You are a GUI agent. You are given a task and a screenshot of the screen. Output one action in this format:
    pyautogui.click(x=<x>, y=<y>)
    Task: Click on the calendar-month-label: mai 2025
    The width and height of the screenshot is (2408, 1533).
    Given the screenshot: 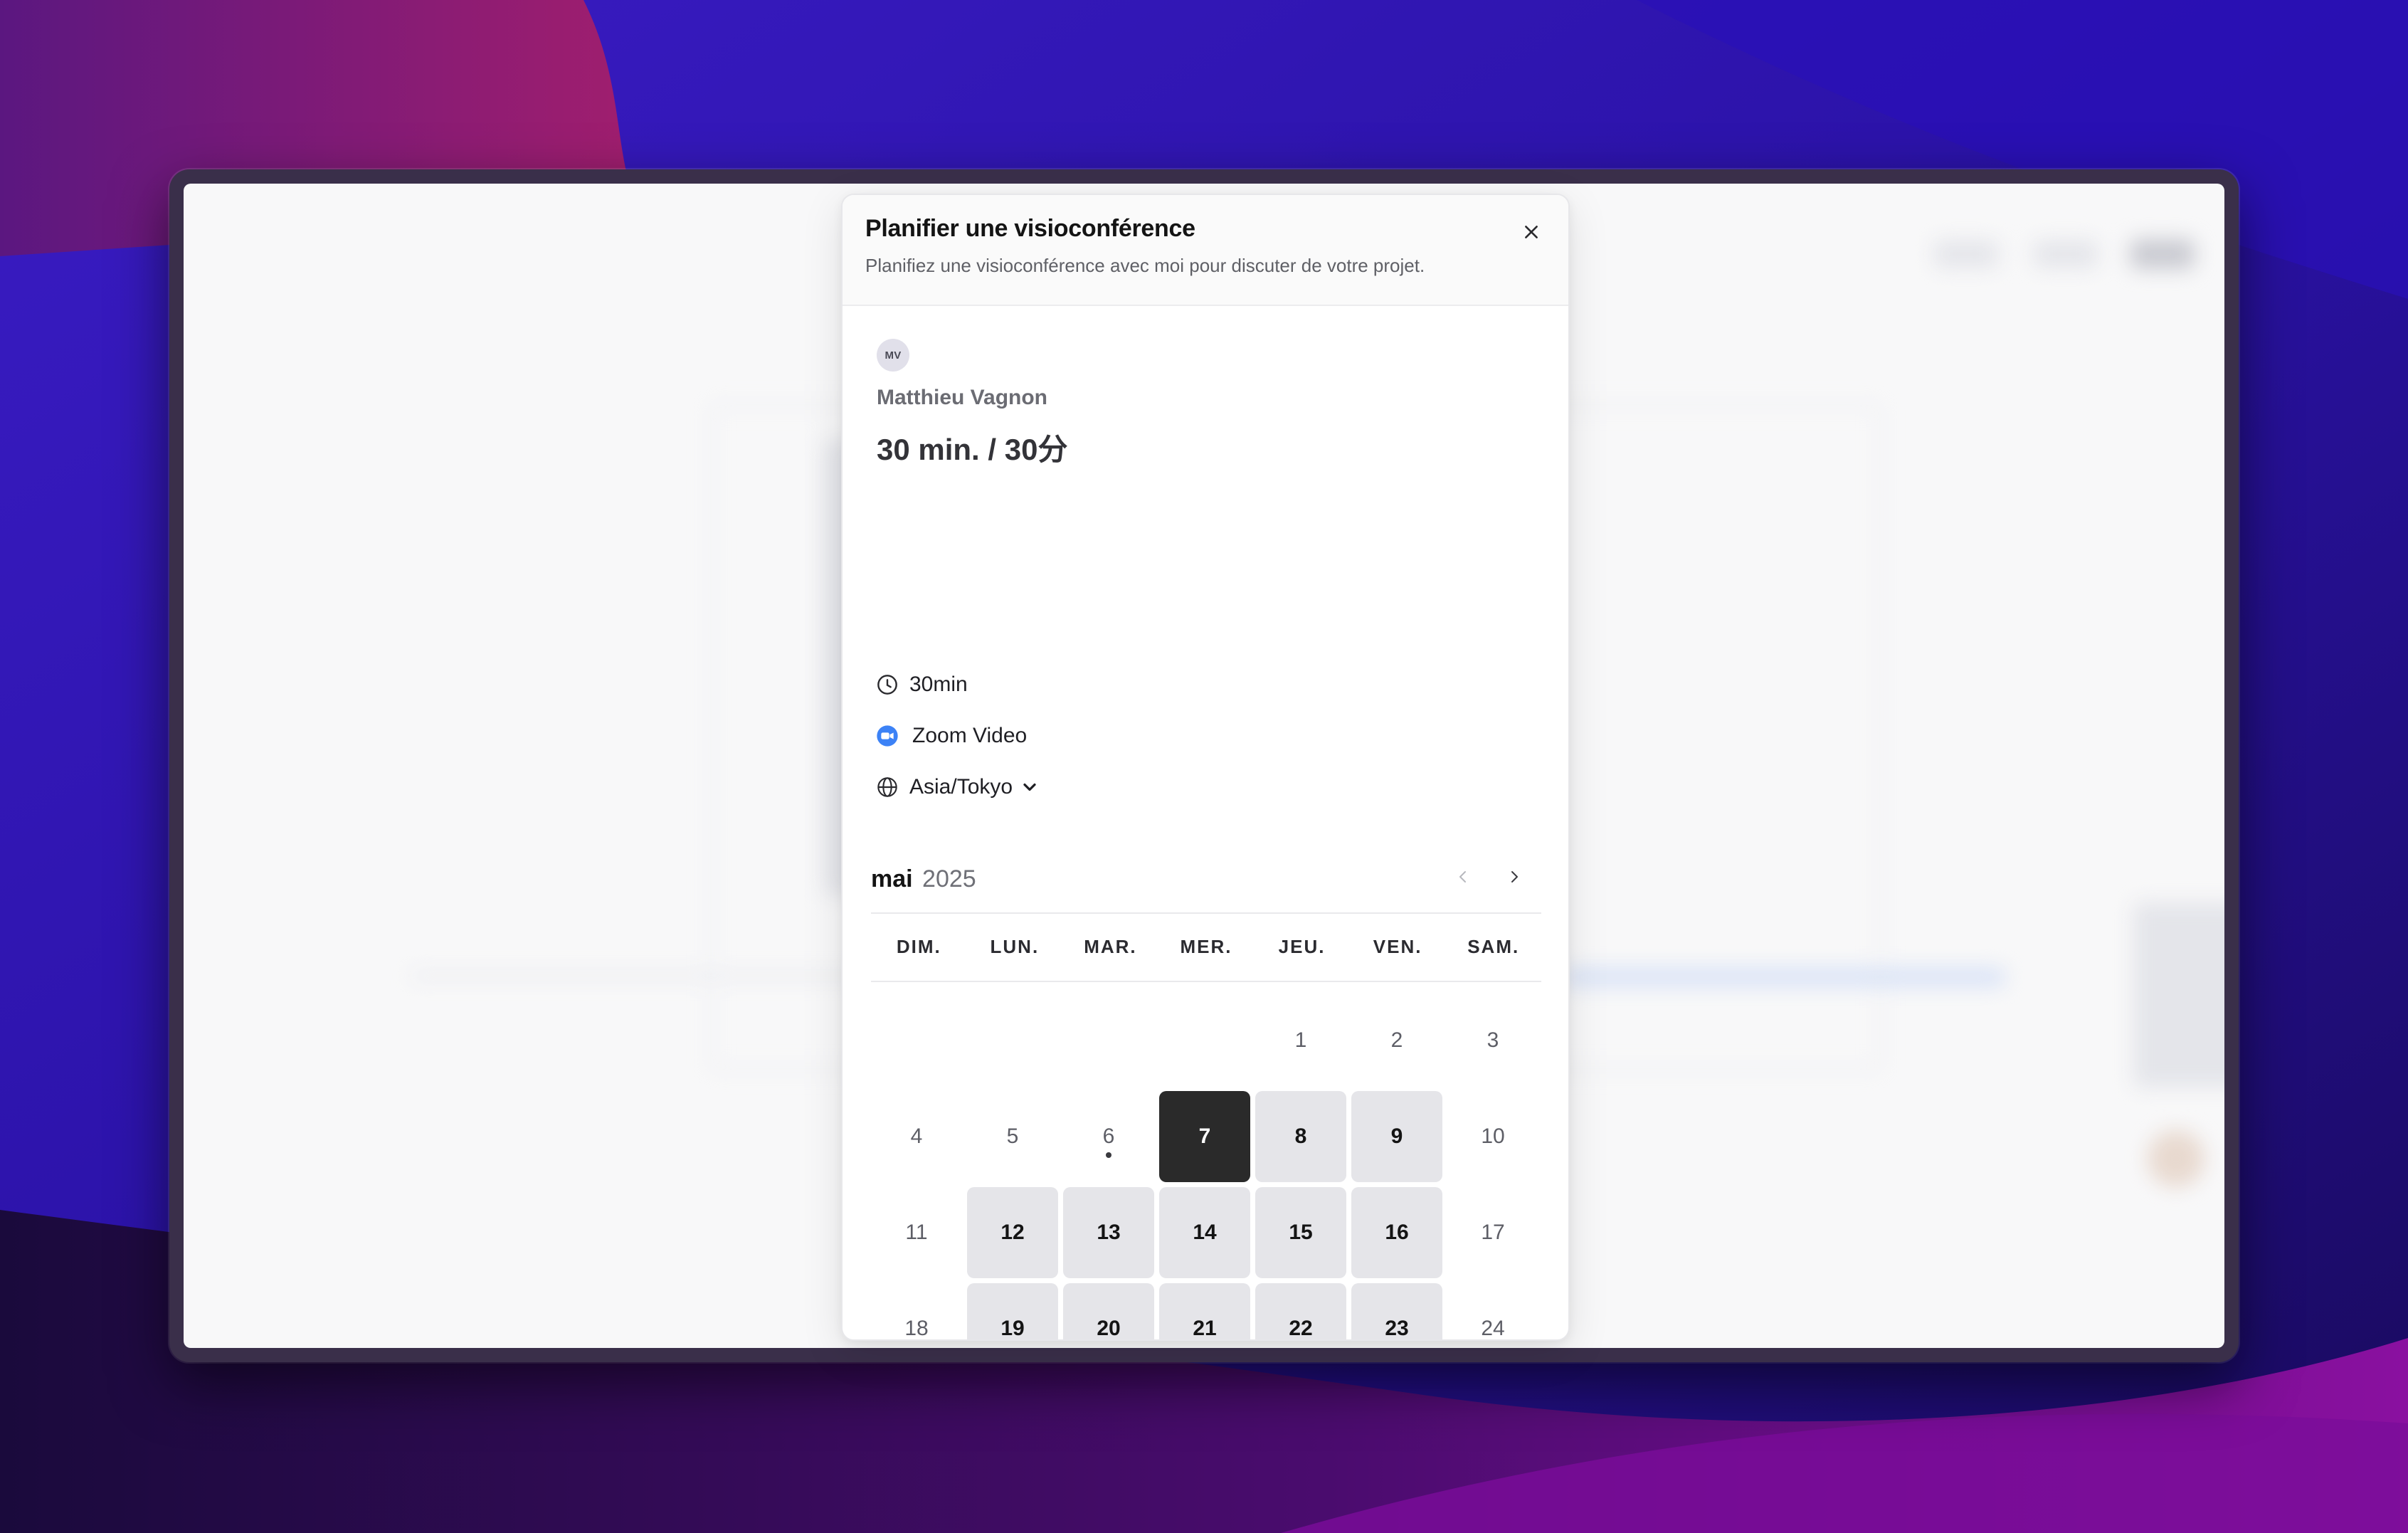 What is the action you would take?
    pyautogui.click(x=923, y=879)
    